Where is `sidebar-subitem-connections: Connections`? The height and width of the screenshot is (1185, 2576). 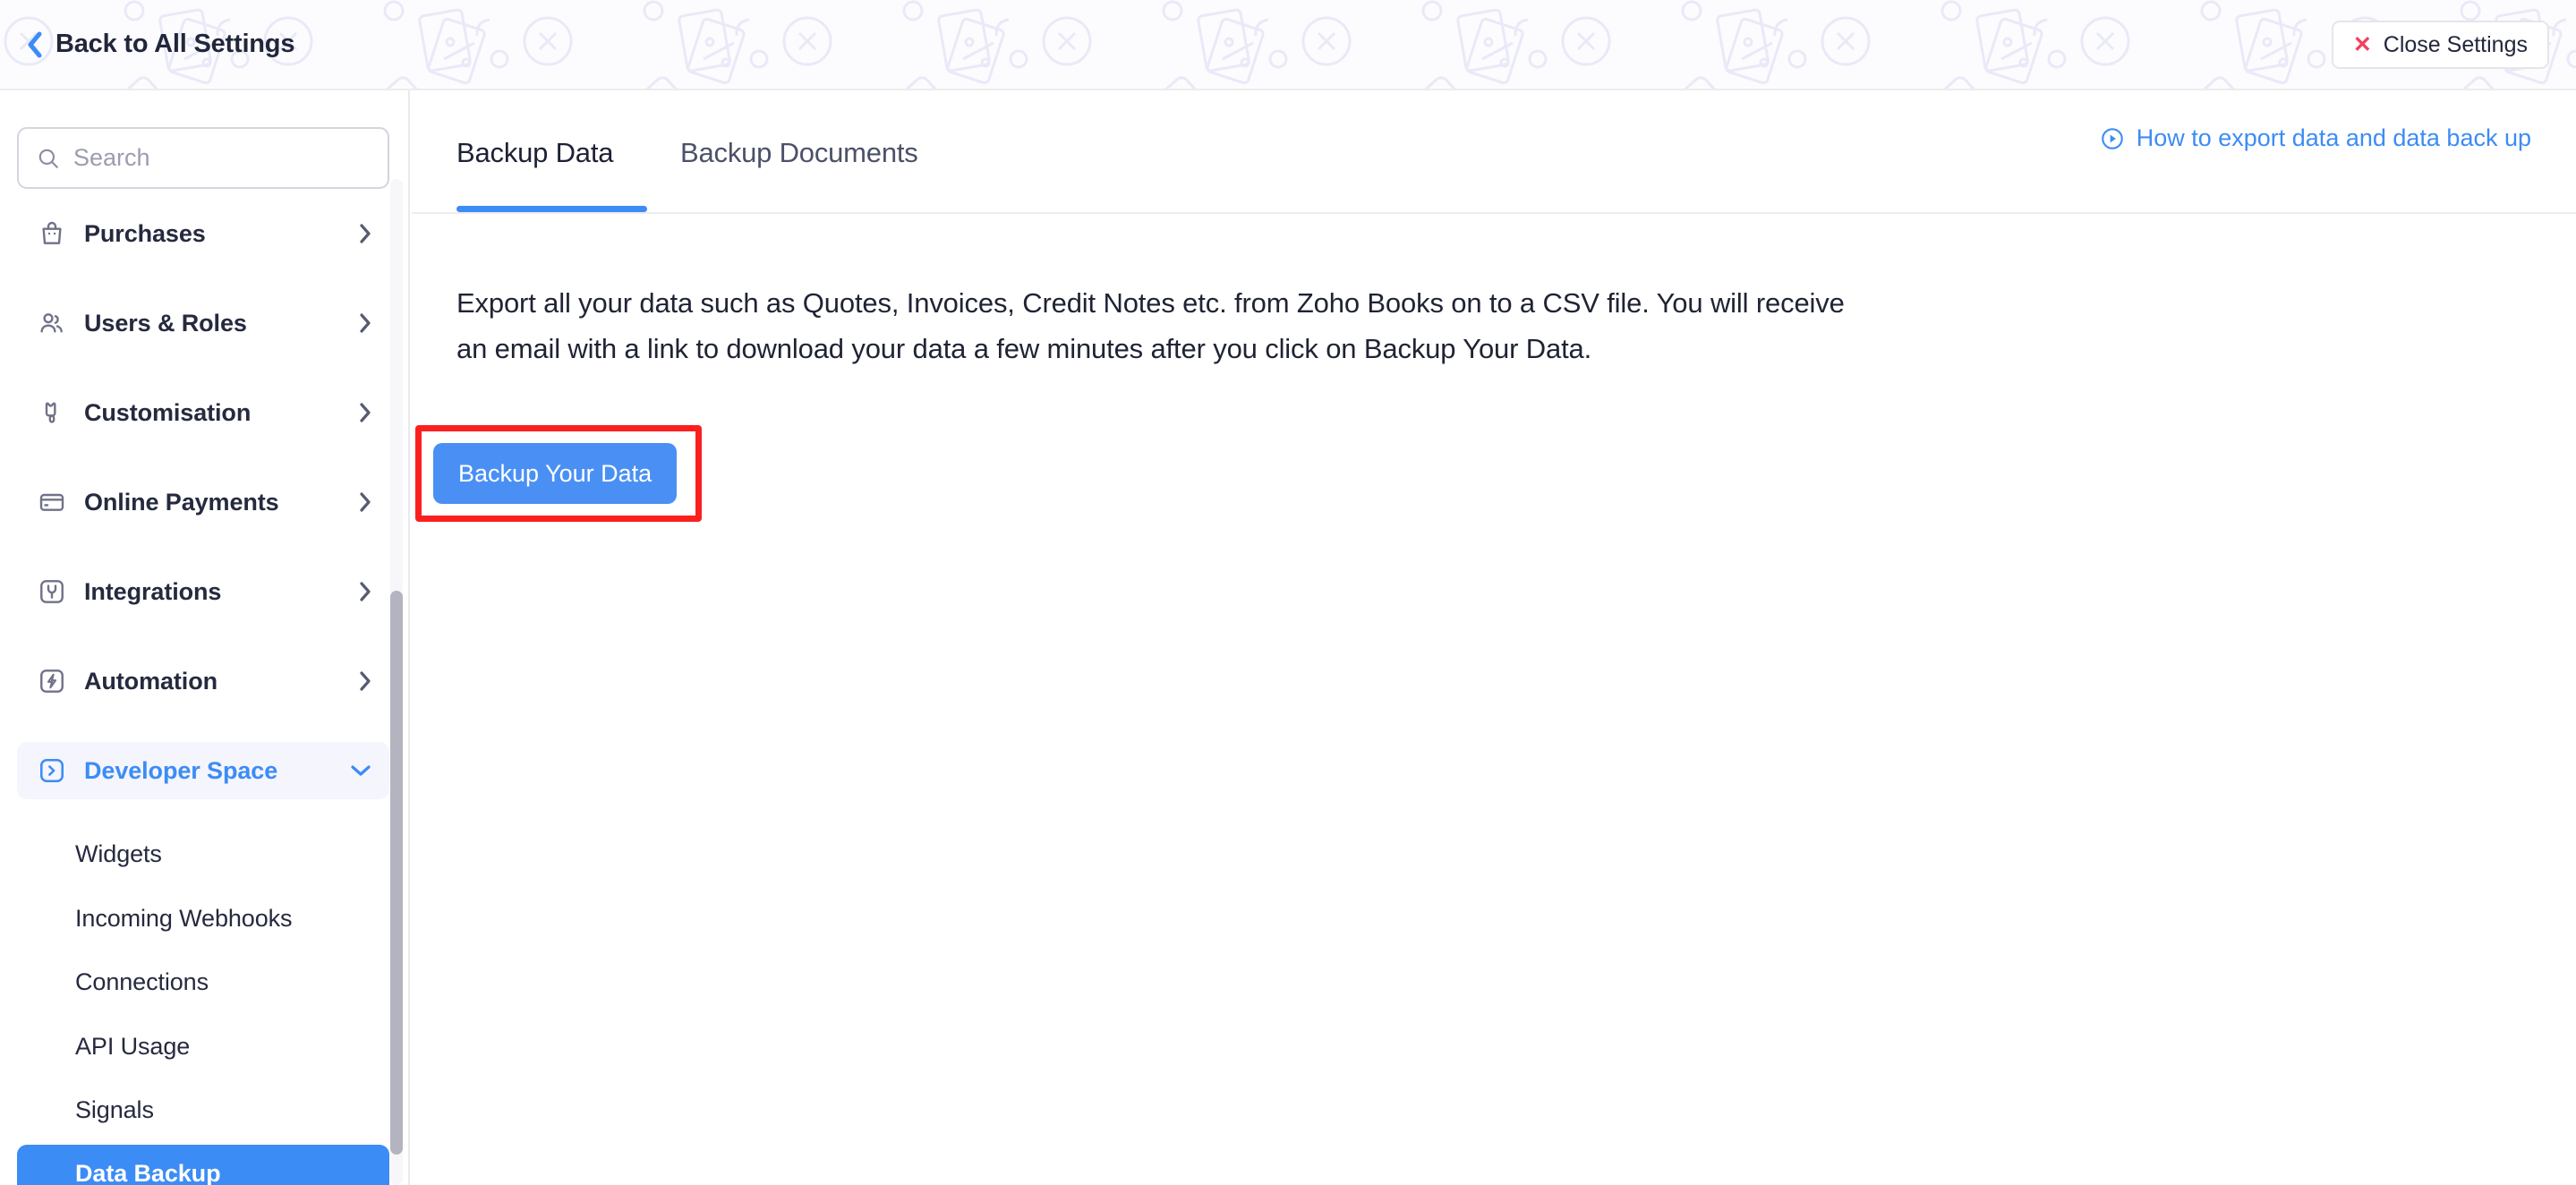
sidebar-subitem-connections: Connections is located at coordinates (203, 981).